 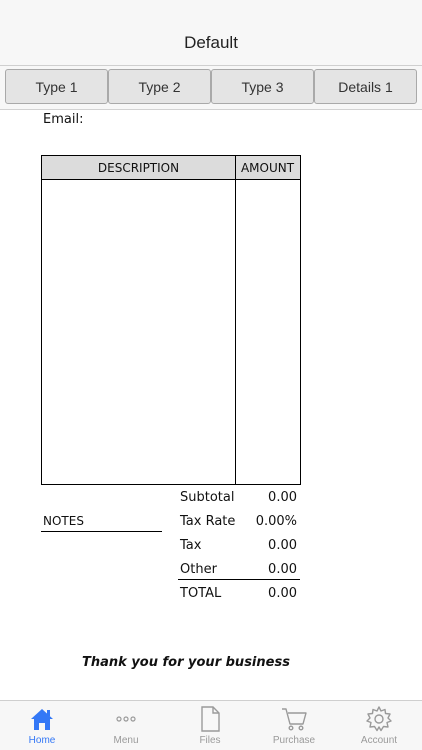 I want to click on column-divider, so click(x=235, y=320).